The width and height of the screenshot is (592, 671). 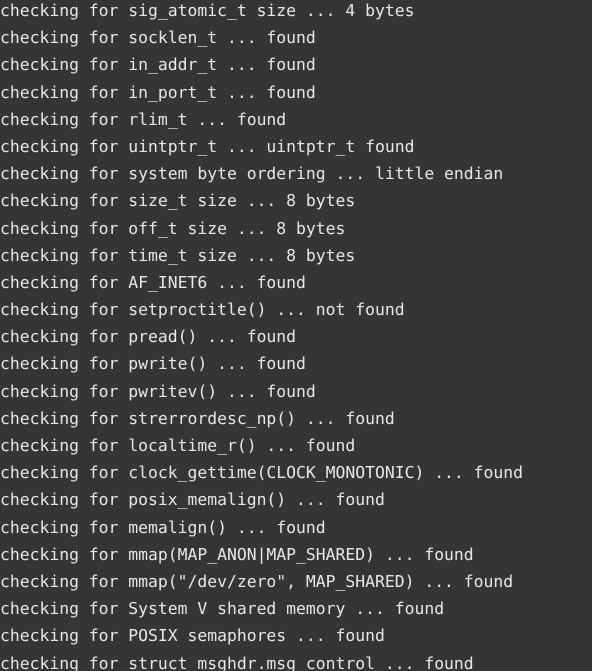 I want to click on terminal-line: checking for time_t size ... 8 bytes, so click(x=178, y=255).